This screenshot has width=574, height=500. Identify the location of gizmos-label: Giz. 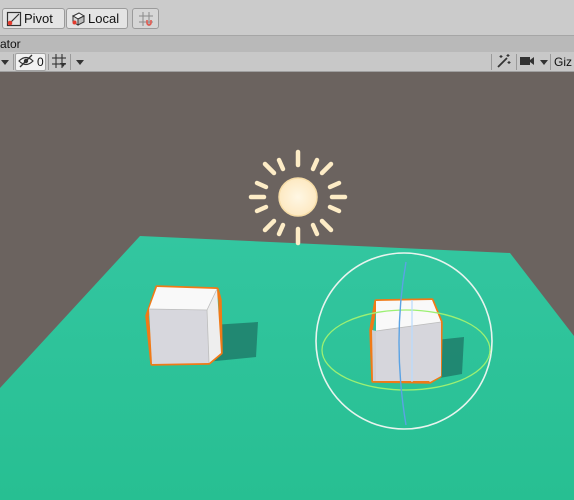
(563, 62).